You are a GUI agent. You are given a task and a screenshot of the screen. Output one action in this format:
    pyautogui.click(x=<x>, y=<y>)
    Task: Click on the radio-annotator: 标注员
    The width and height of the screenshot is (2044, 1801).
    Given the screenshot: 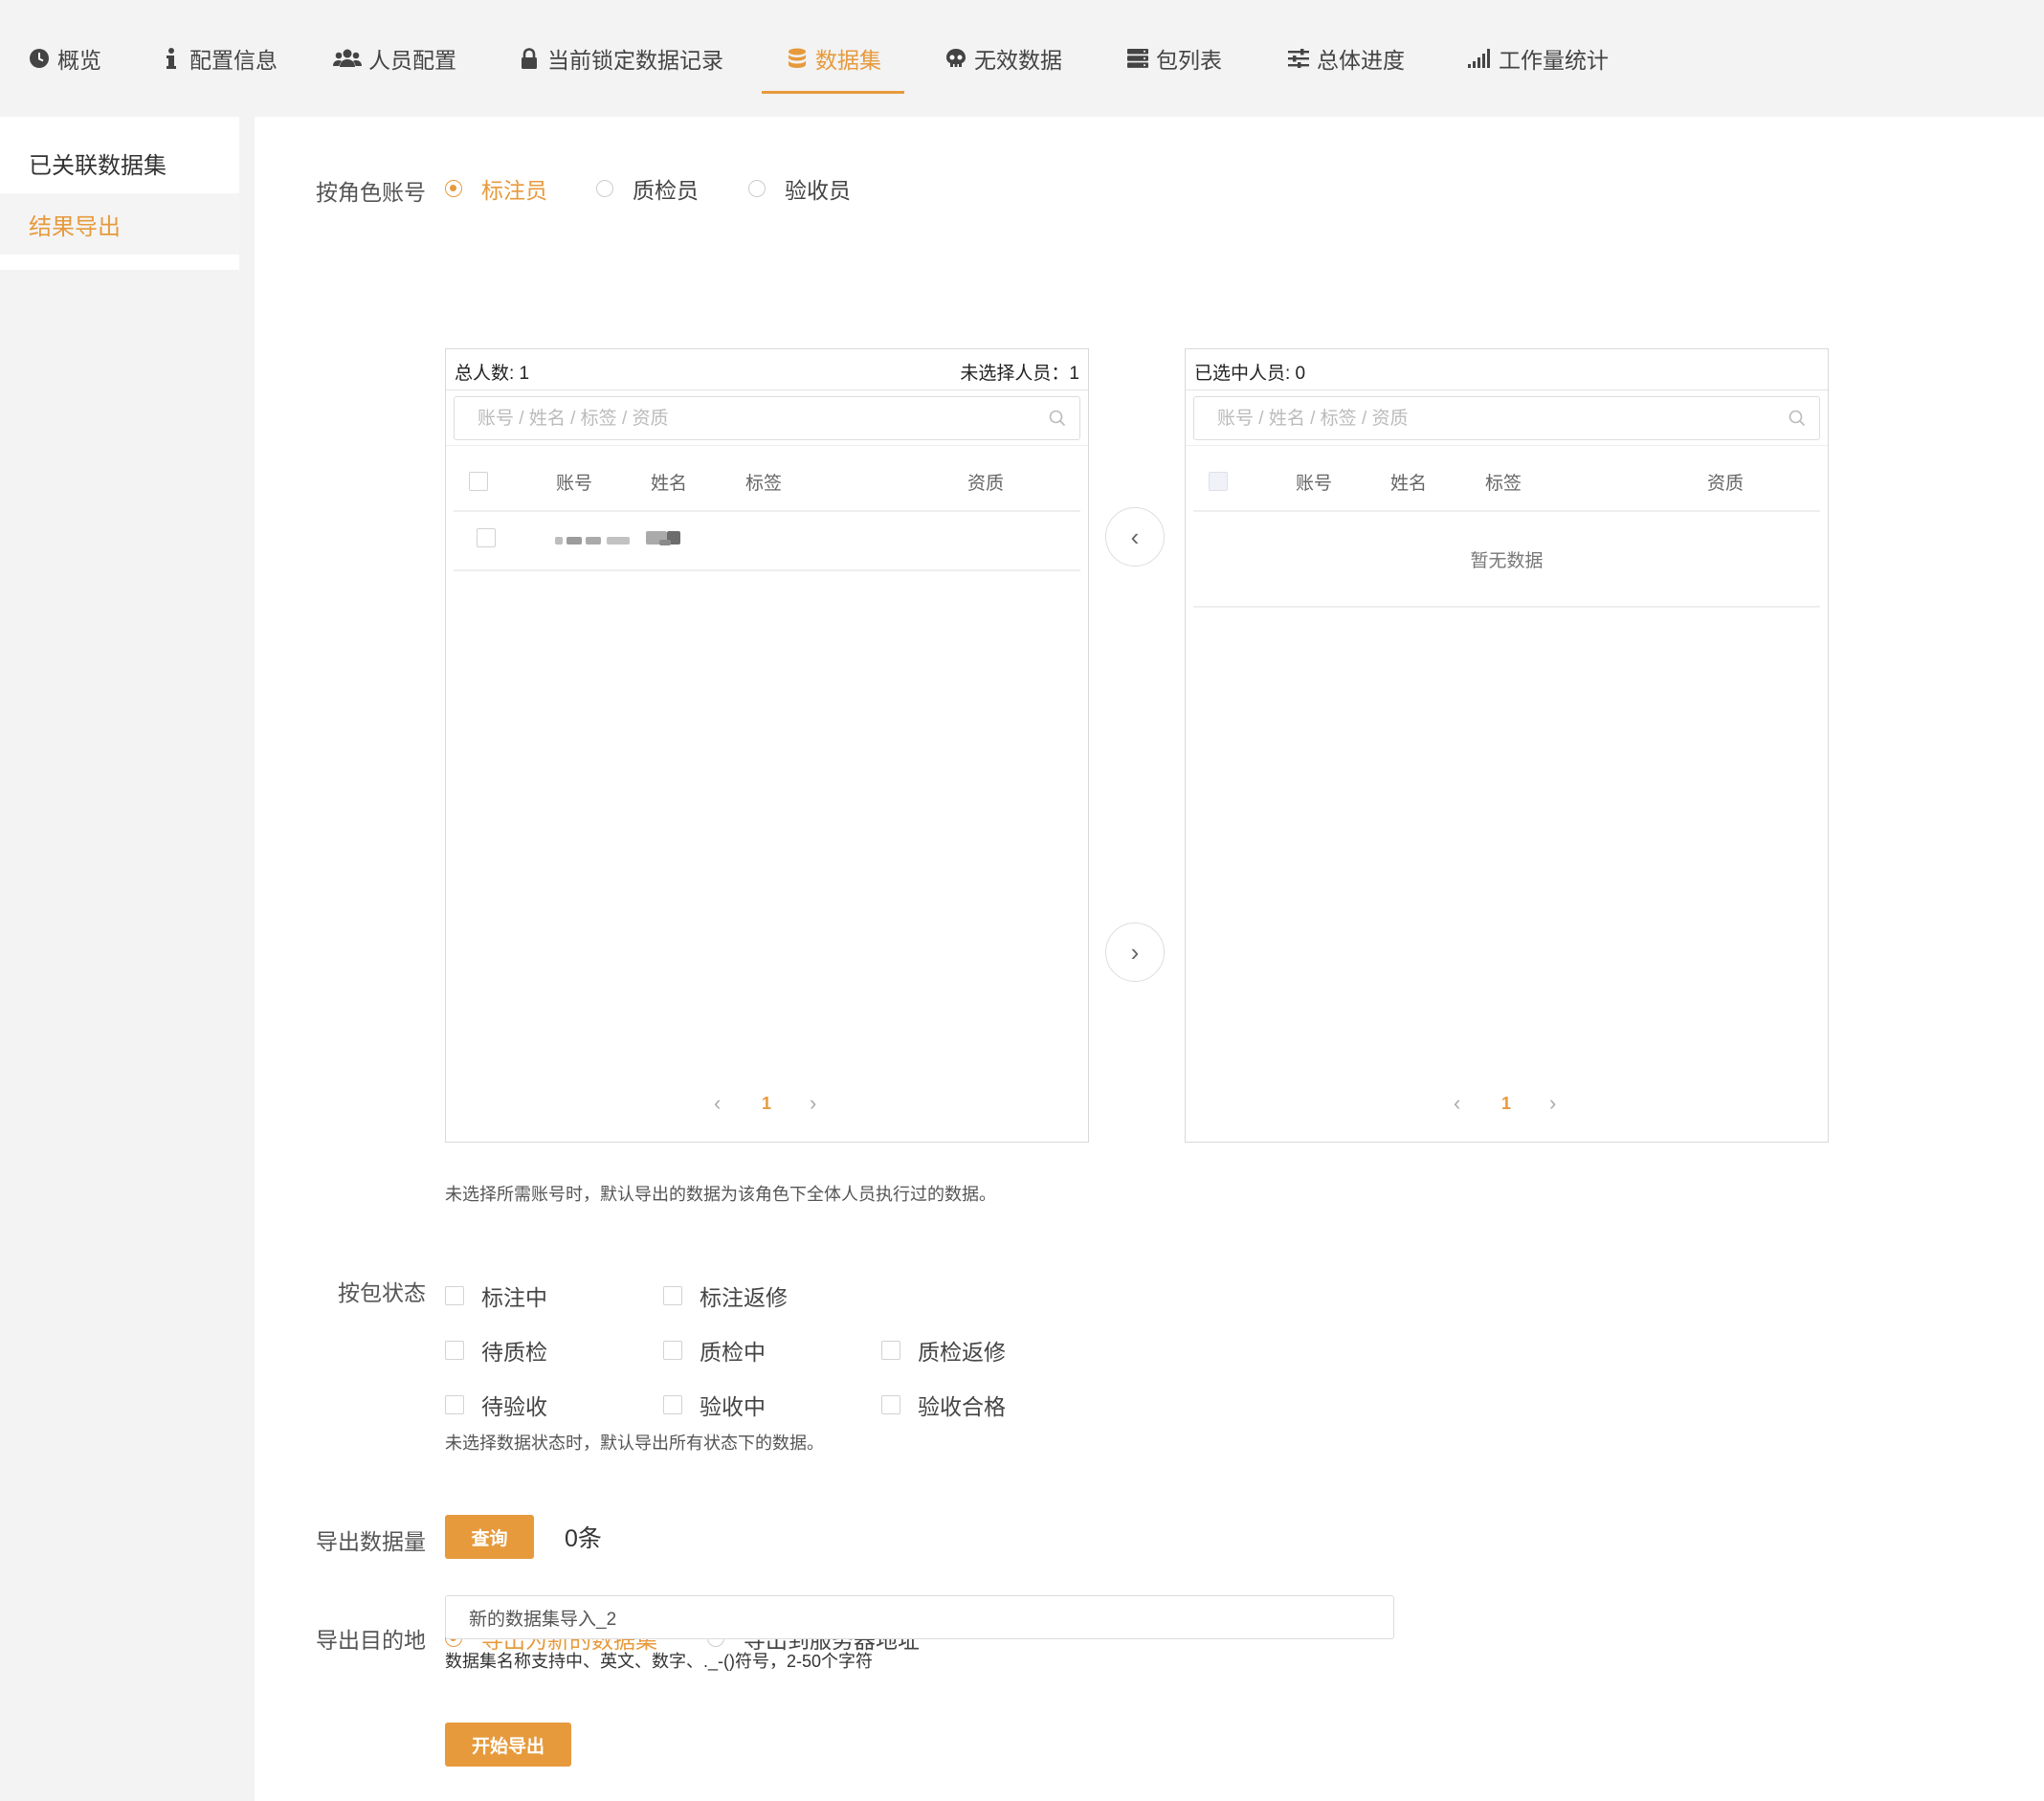 What is the action you would take?
    pyautogui.click(x=496, y=188)
    